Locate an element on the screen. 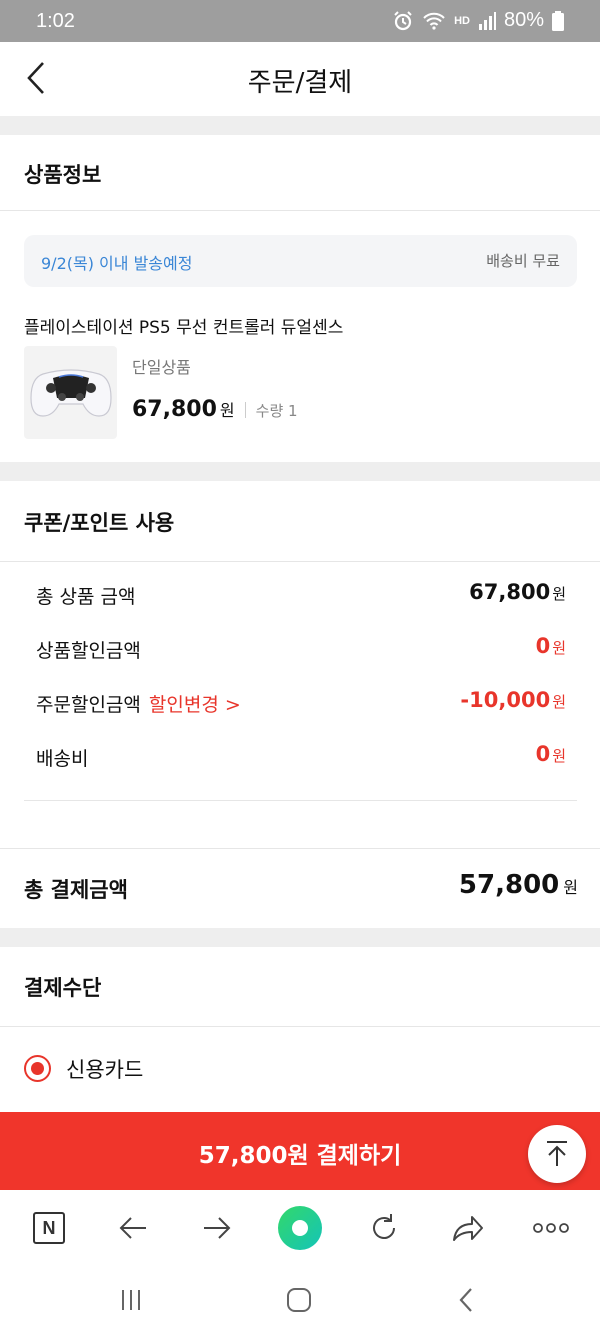 This screenshot has height=1333, width=600. green-home-button is located at coordinates (300, 1228).